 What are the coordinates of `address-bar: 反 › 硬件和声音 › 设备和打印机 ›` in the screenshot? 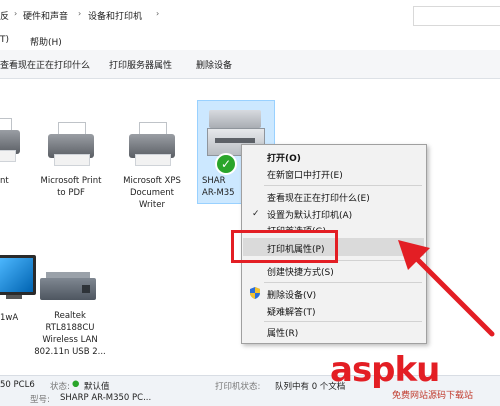 It's located at (250, 15).